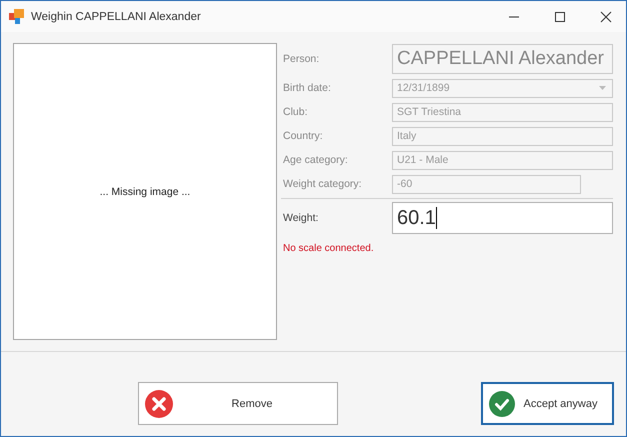  Describe the element at coordinates (502, 403) in the screenshot. I see `checkmark-icon` at that location.